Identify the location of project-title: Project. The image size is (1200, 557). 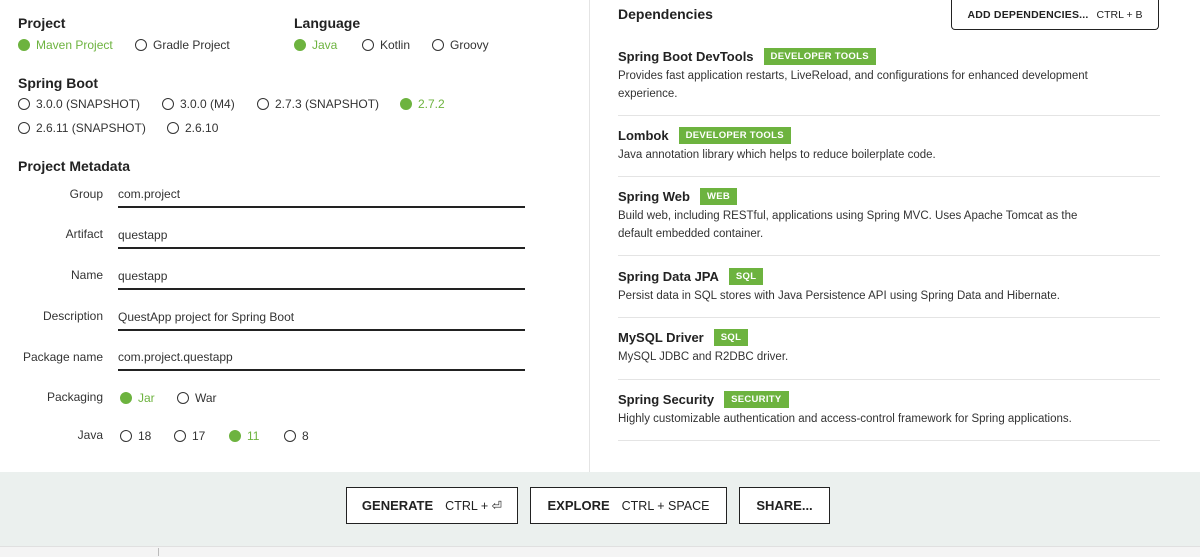
(42, 23).